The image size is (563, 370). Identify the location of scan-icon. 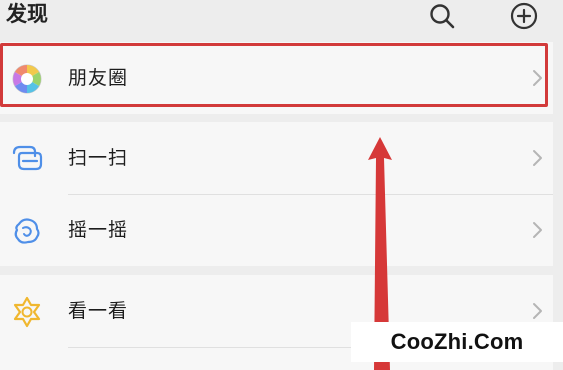
(27, 159).